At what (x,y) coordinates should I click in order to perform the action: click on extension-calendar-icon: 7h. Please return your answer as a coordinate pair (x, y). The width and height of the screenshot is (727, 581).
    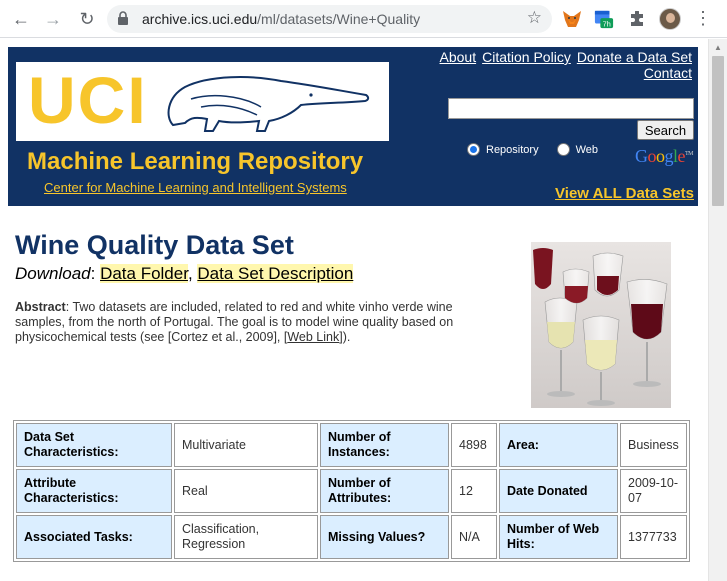
    Looking at the image, I should click on (604, 19).